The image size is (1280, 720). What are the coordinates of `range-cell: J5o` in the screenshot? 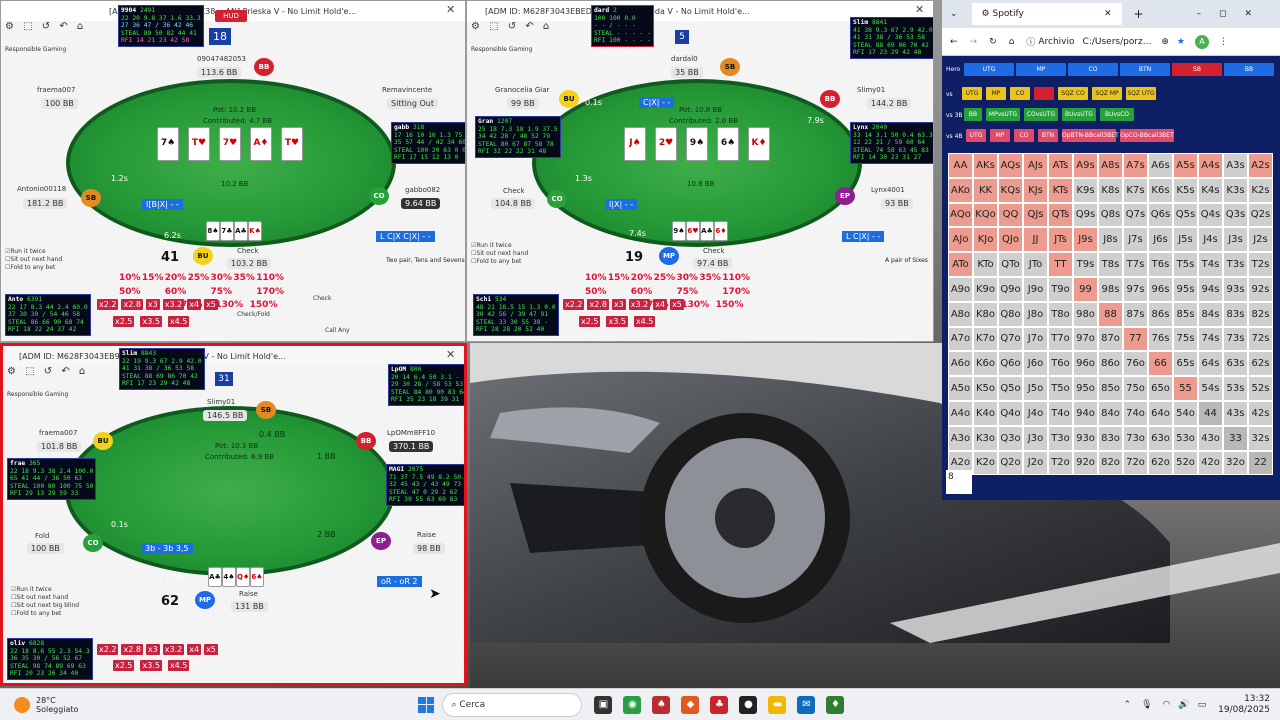 It's located at (1035, 388).